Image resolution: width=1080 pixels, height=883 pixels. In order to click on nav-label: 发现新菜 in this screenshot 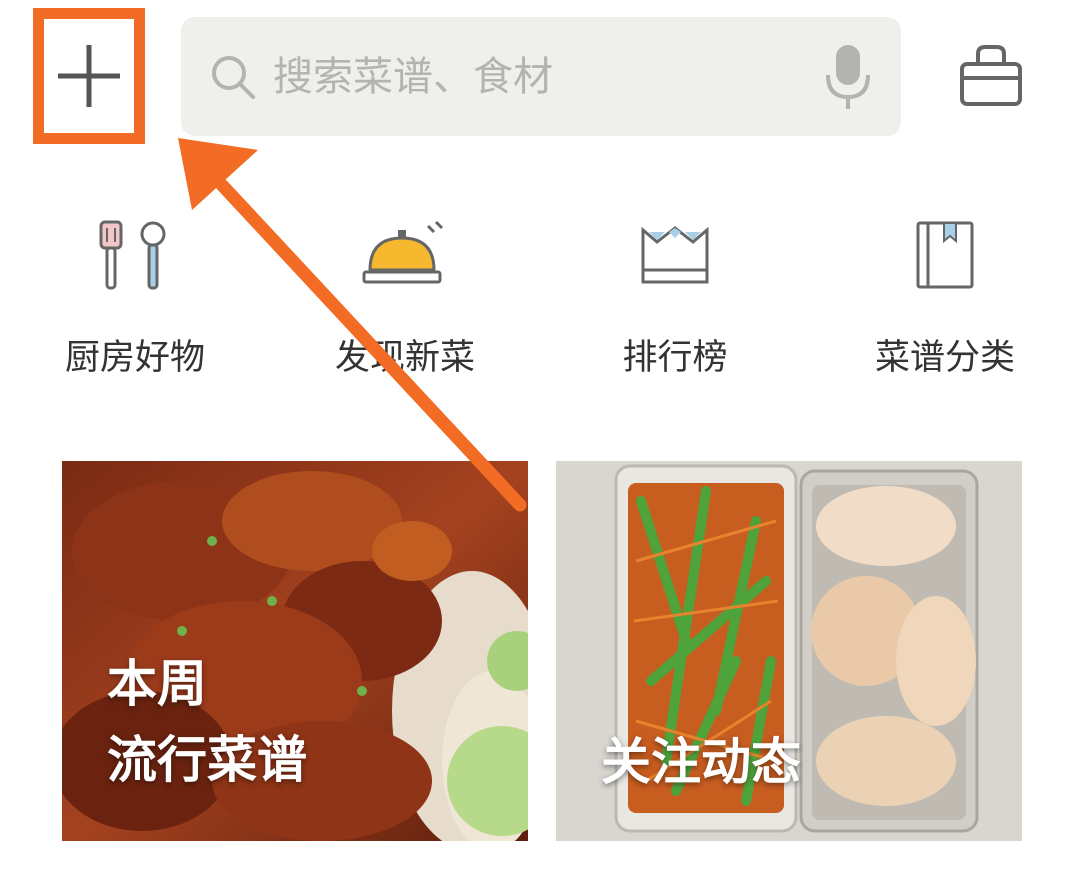, I will do `click(404, 358)`.